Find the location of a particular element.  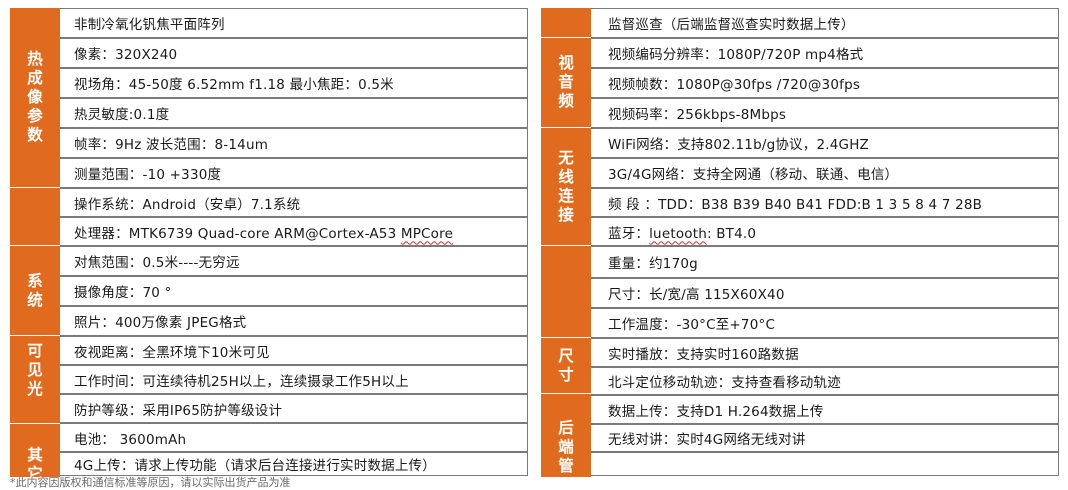

spec-row: 工作温度：-30°C至+70°C is located at coordinates (800, 323).